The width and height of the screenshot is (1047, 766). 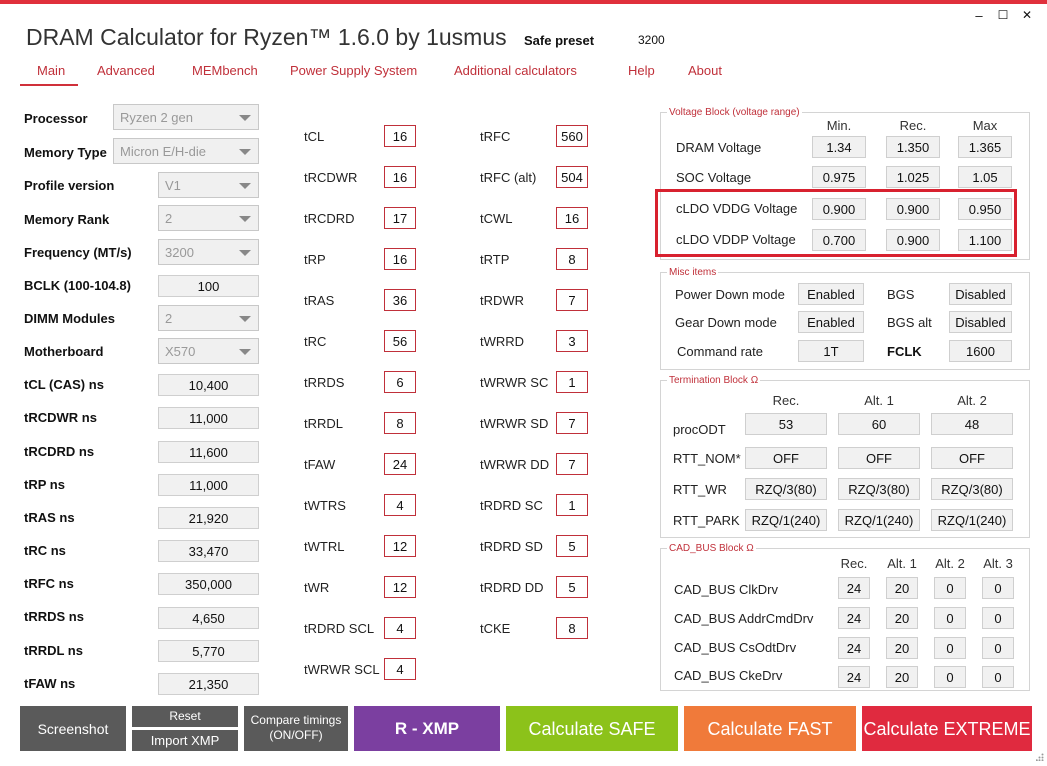 I want to click on cadbus-clkdrv-alt1: 20, so click(x=902, y=588).